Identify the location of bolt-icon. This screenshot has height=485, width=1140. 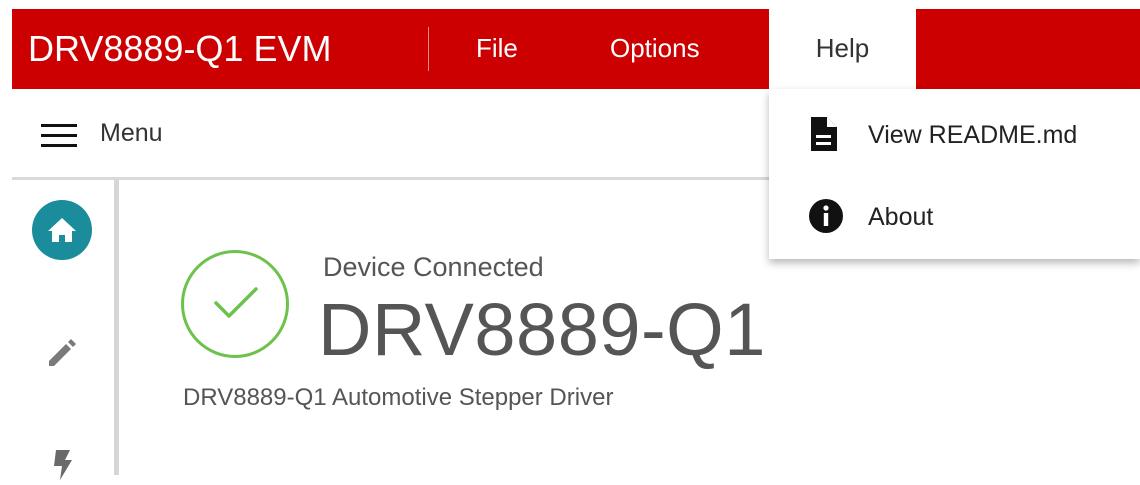
(62, 465).